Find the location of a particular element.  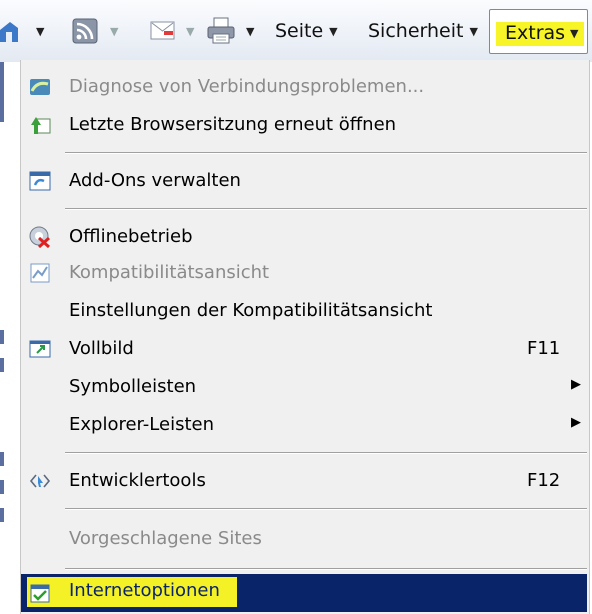

compat-view-icon is located at coordinates (40, 273).